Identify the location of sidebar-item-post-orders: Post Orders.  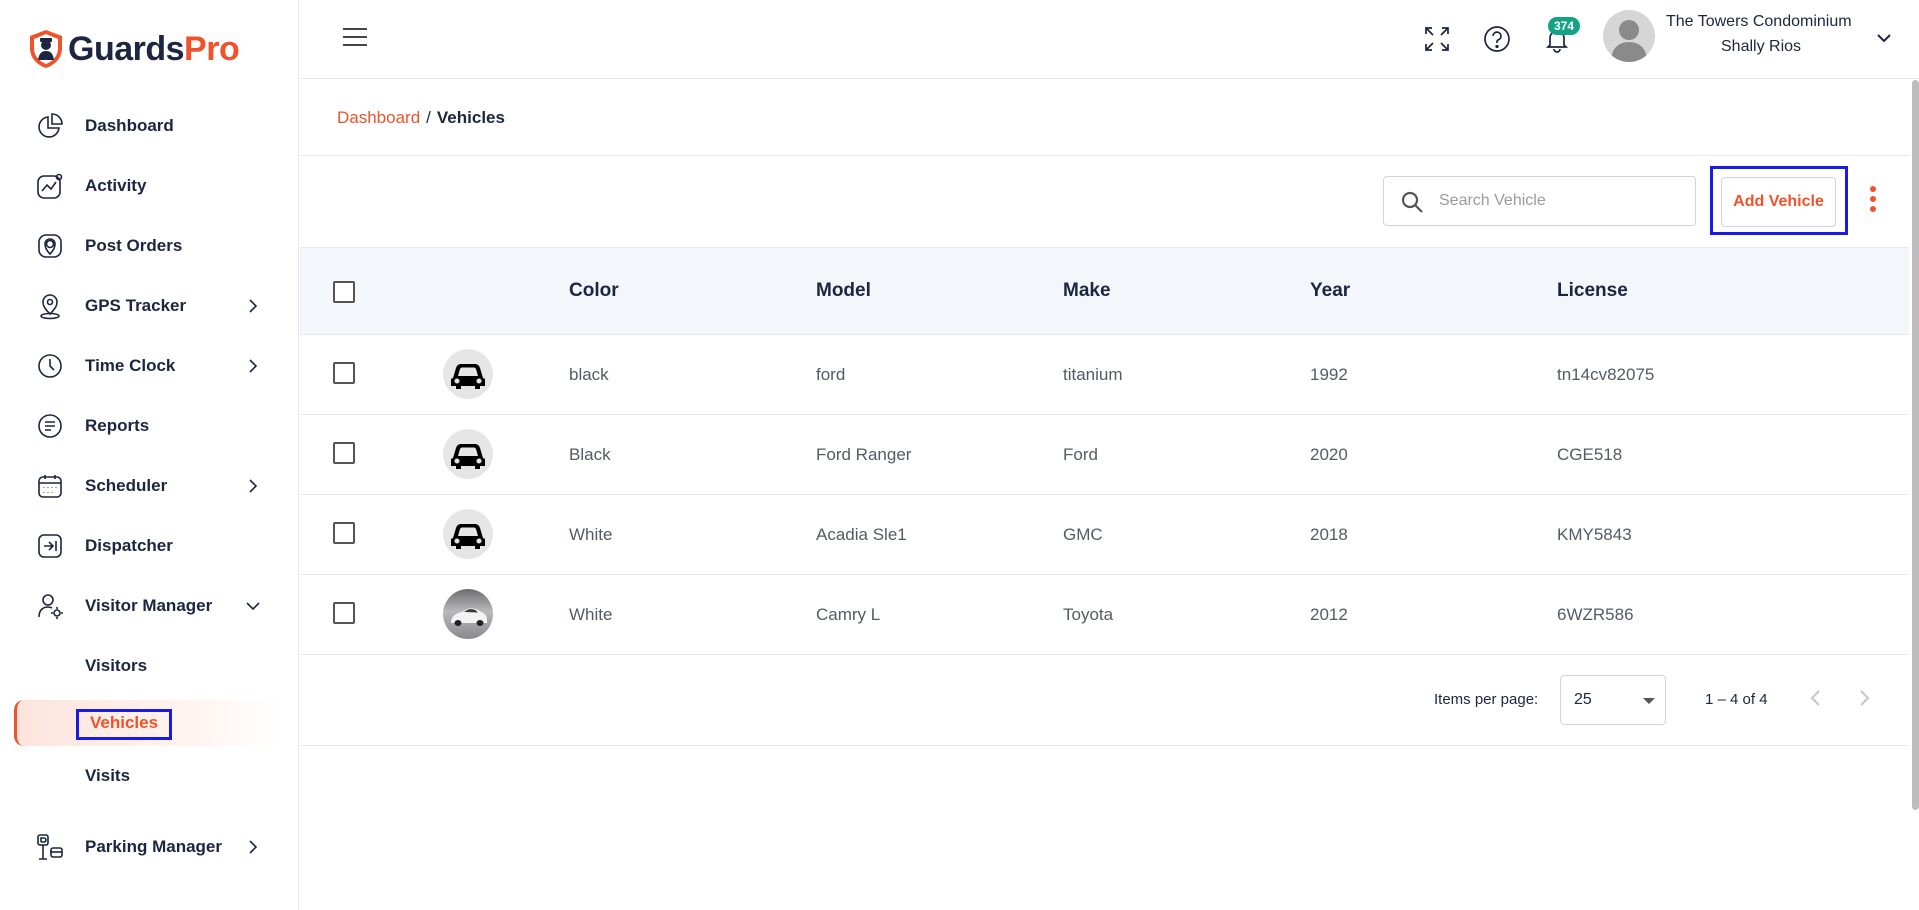
(149, 246).